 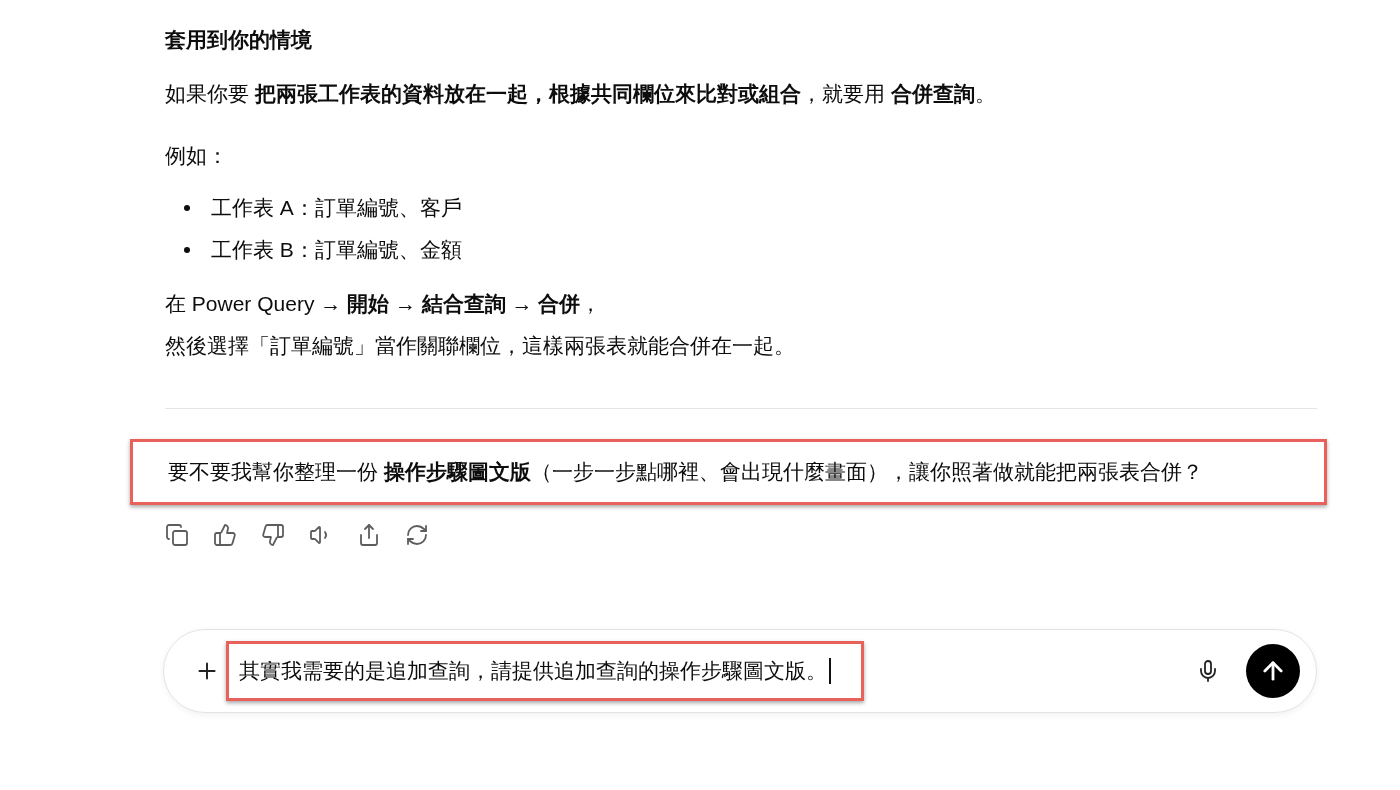 I want to click on bullet-text: 工作表 B：訂單編號、金額, so click(x=336, y=250).